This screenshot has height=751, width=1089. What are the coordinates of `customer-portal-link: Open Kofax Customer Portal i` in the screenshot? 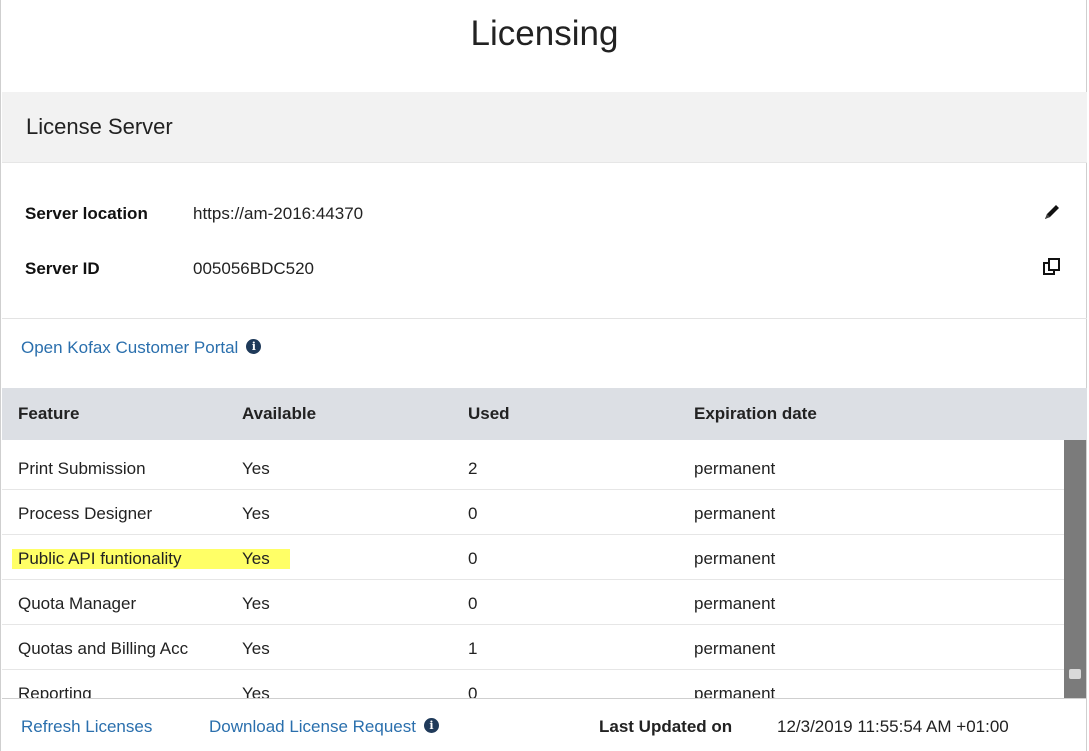 It's located at (141, 348).